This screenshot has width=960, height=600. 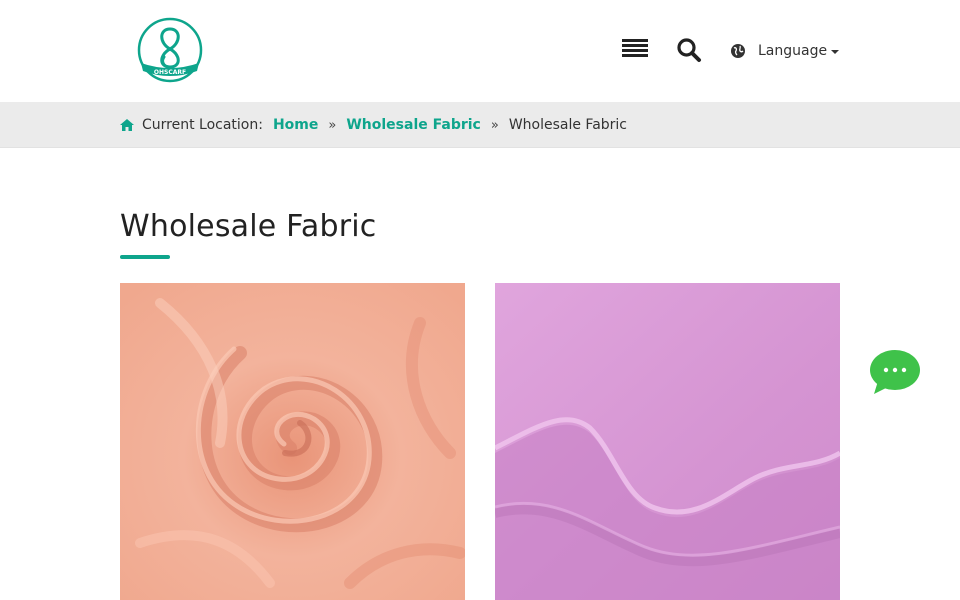 I want to click on language-label: Language, so click(x=793, y=51).